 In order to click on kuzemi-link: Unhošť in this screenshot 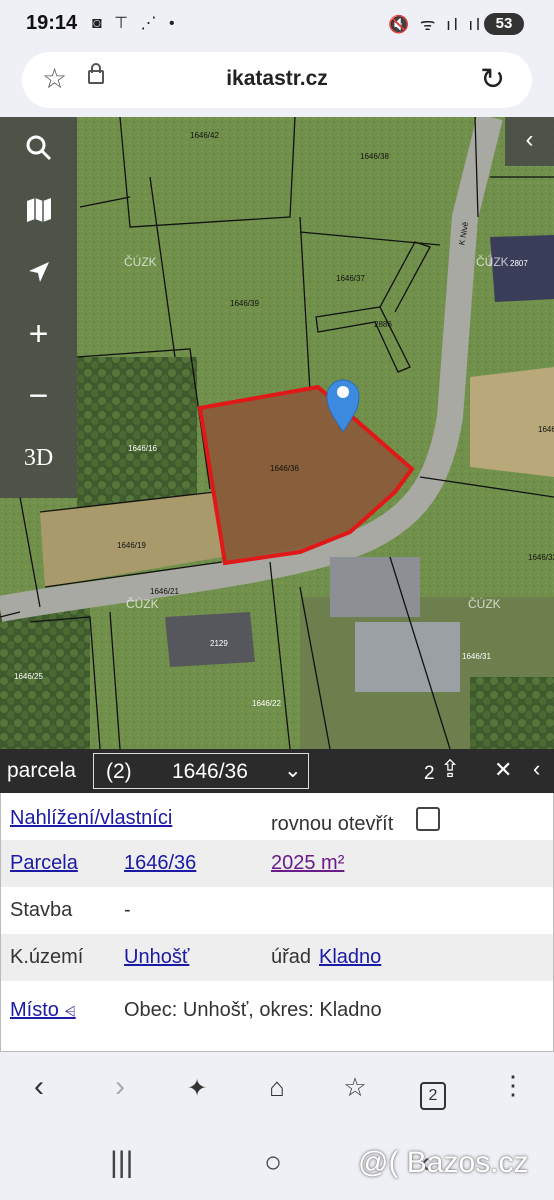, I will do `click(156, 957)`.